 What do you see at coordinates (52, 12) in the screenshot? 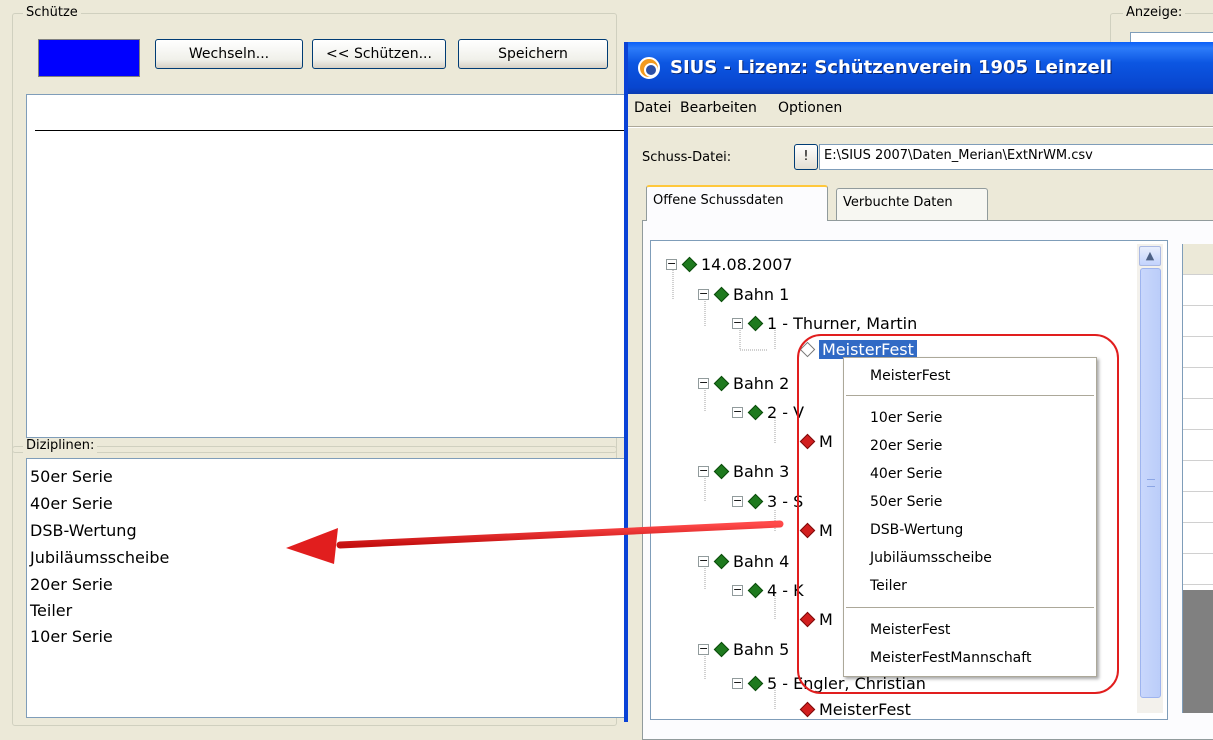
I see `schuetze-group-label: Schütze` at bounding box center [52, 12].